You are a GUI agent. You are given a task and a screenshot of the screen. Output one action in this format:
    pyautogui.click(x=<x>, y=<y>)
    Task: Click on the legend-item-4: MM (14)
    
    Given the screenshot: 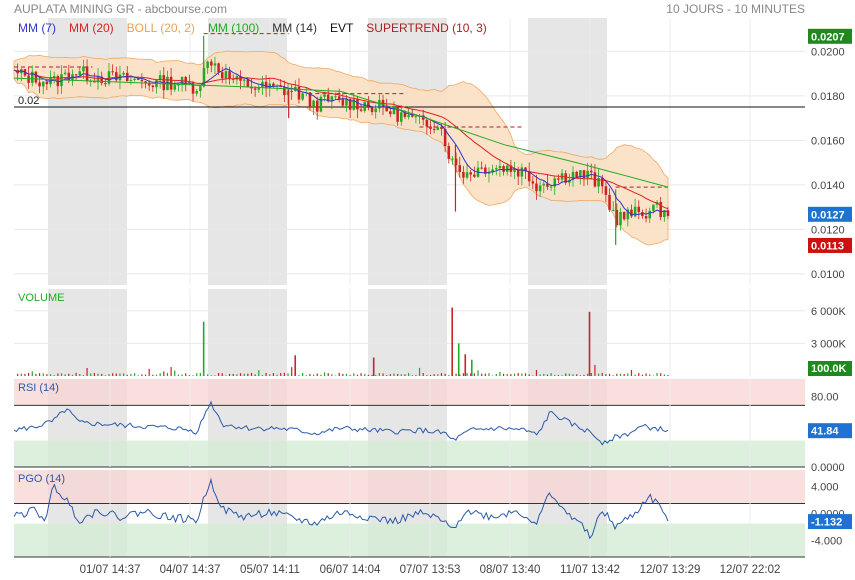 What is the action you would take?
    pyautogui.click(x=294, y=28)
    